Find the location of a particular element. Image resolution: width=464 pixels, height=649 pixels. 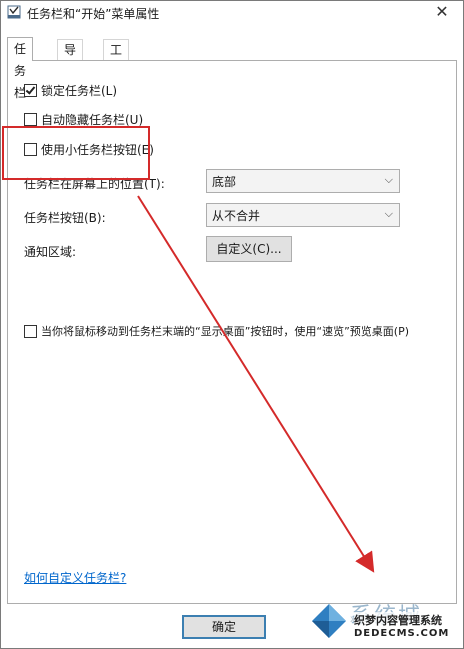

tab-toolbars: 工具栏 is located at coordinates (116, 68).